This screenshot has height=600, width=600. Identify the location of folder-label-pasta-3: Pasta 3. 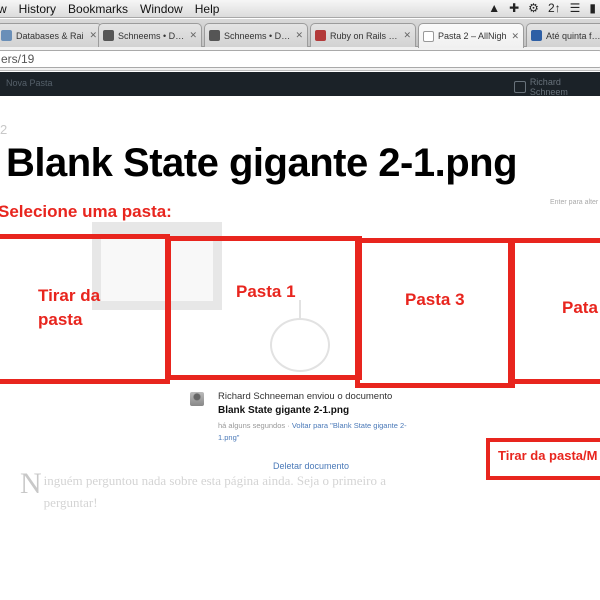
(435, 299).